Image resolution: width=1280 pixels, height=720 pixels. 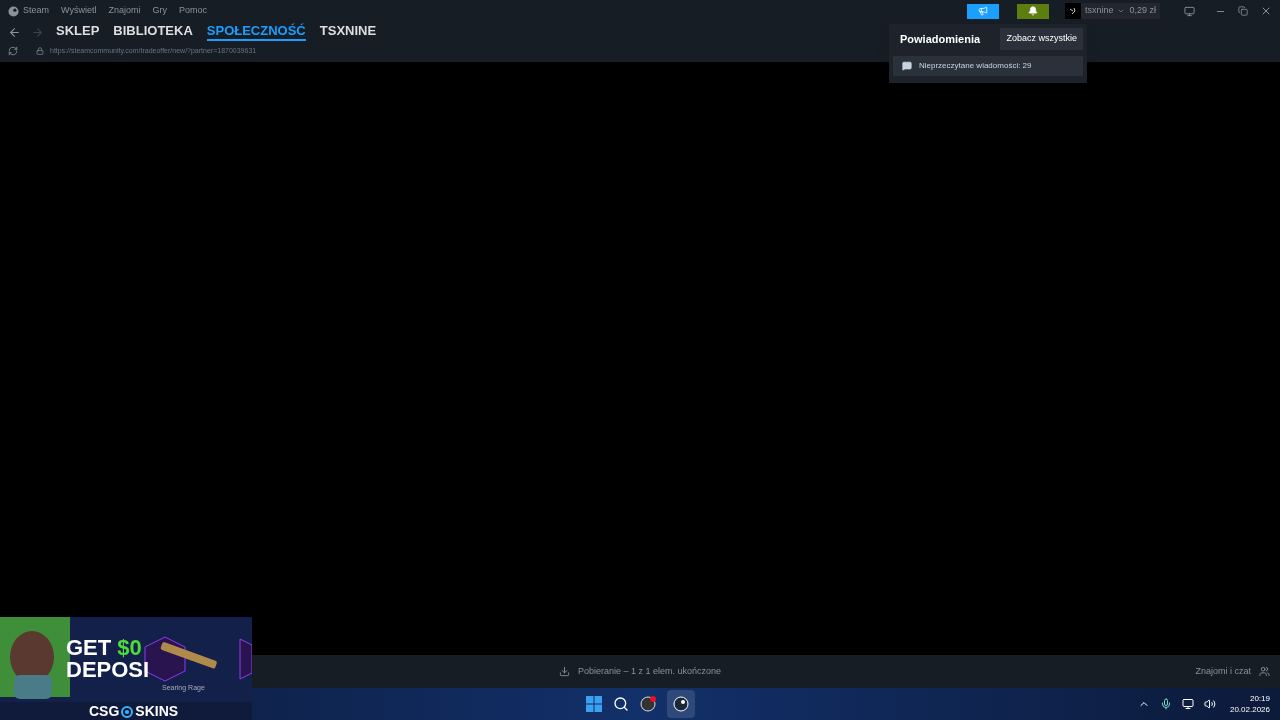 What do you see at coordinates (159, 11) in the screenshot?
I see `menu-item: Gry` at bounding box center [159, 11].